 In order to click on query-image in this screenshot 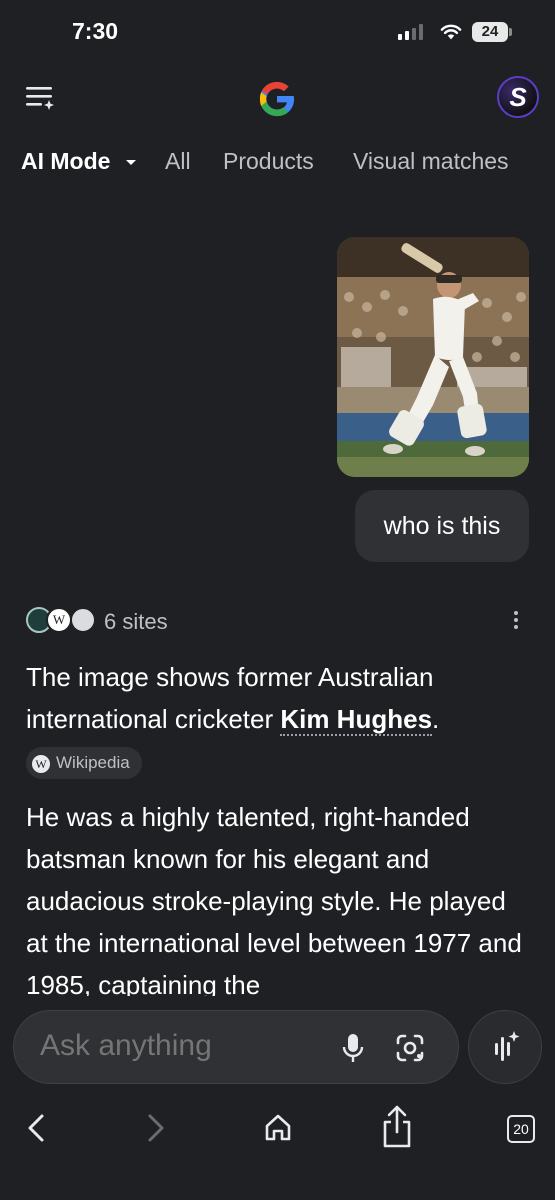, I will do `click(433, 357)`.